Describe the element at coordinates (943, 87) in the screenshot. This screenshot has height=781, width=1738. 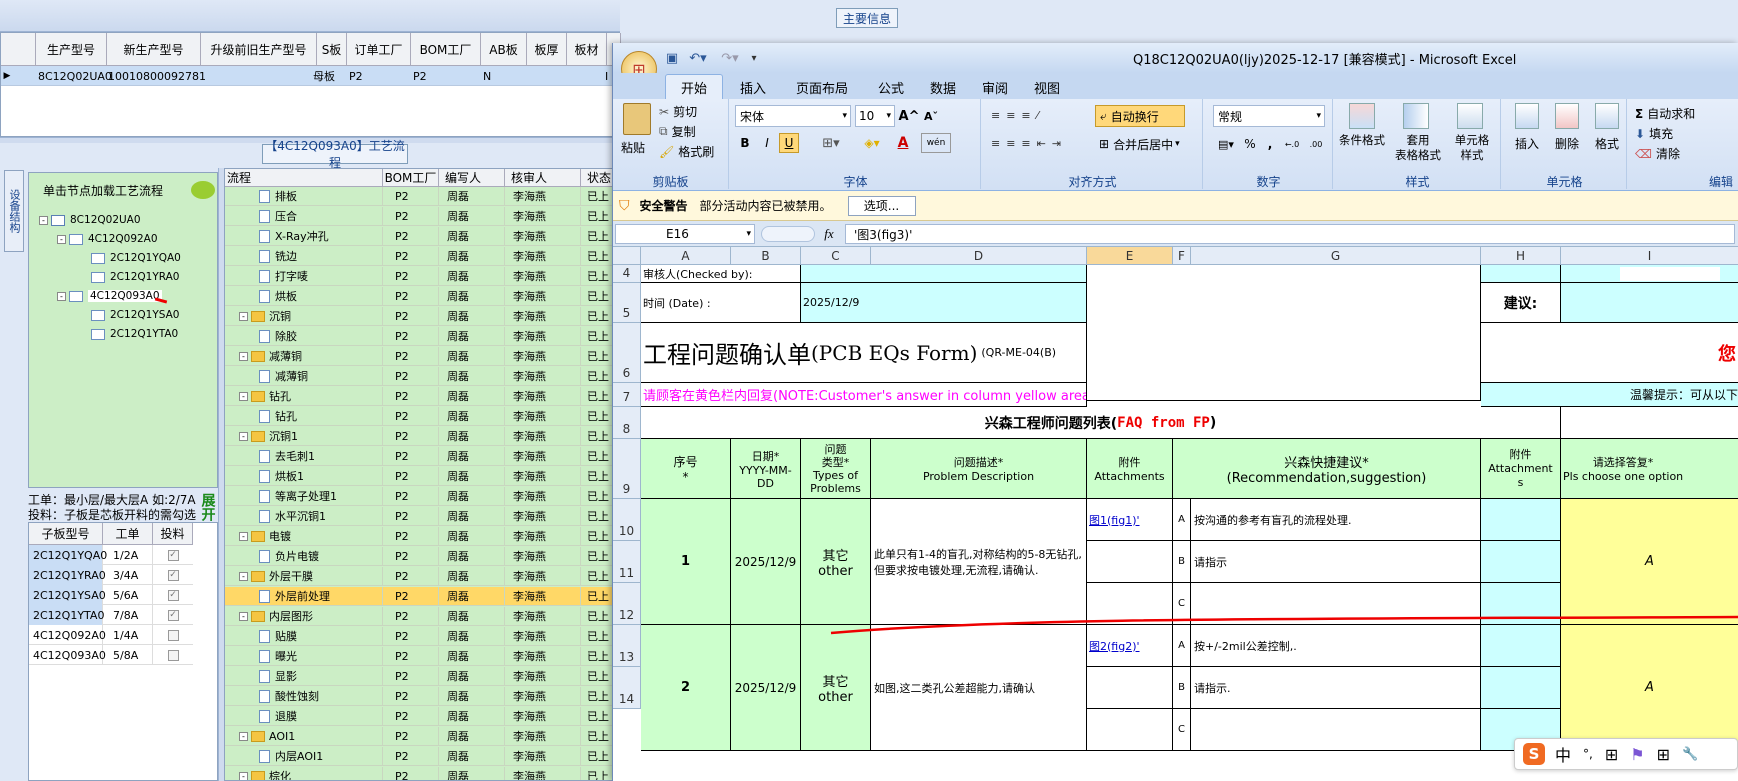
I see `tab-data: 数据` at that location.